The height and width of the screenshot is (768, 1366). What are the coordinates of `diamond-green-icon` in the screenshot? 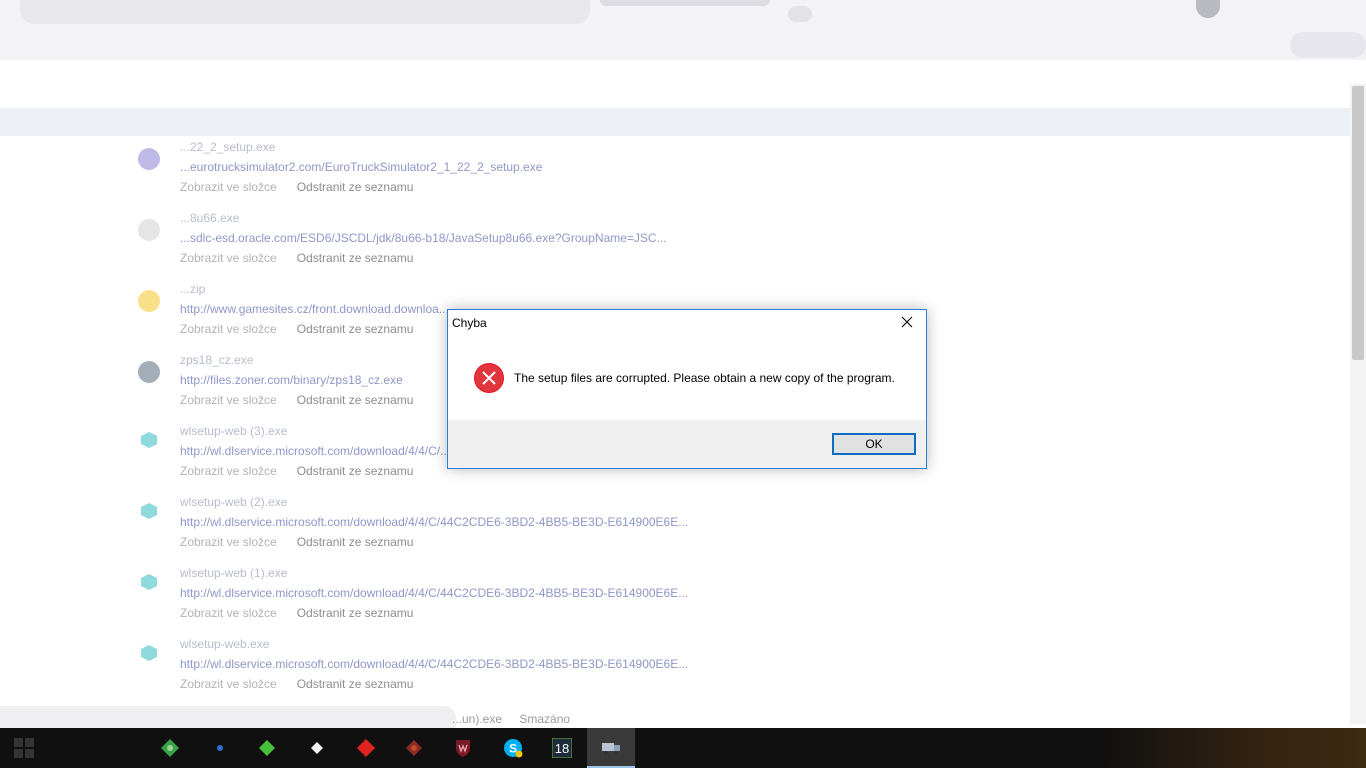 It's located at (267, 748).